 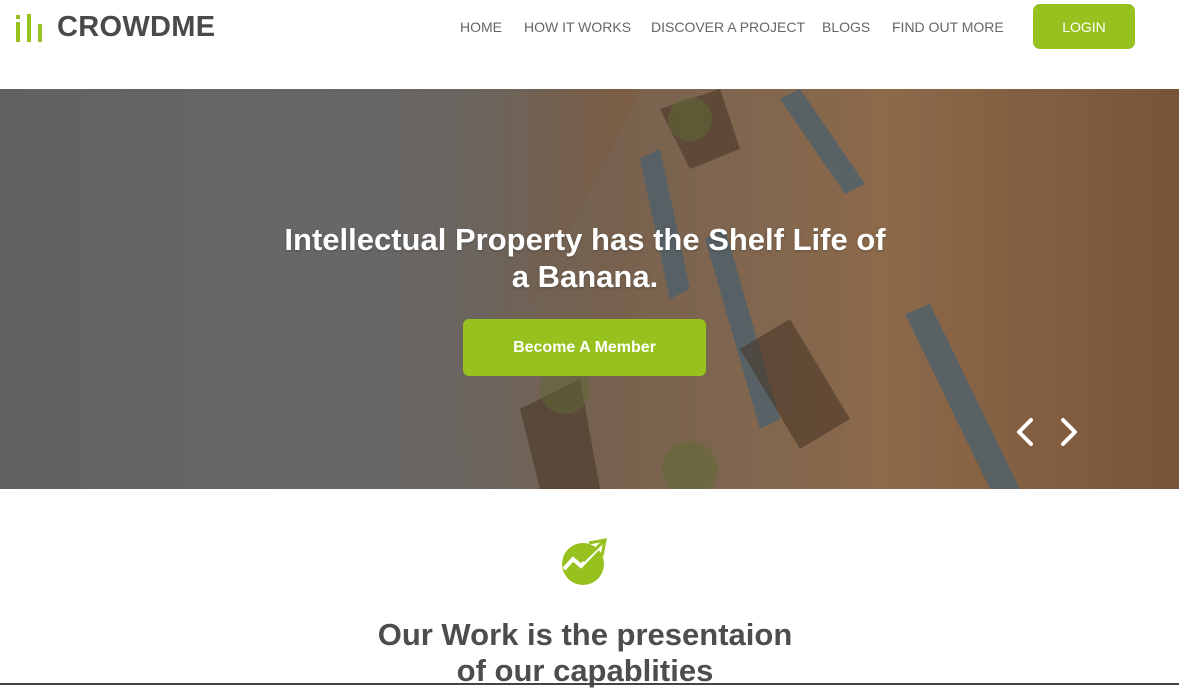 What do you see at coordinates (481, 27) in the screenshot?
I see `nav-item-home: HOME` at bounding box center [481, 27].